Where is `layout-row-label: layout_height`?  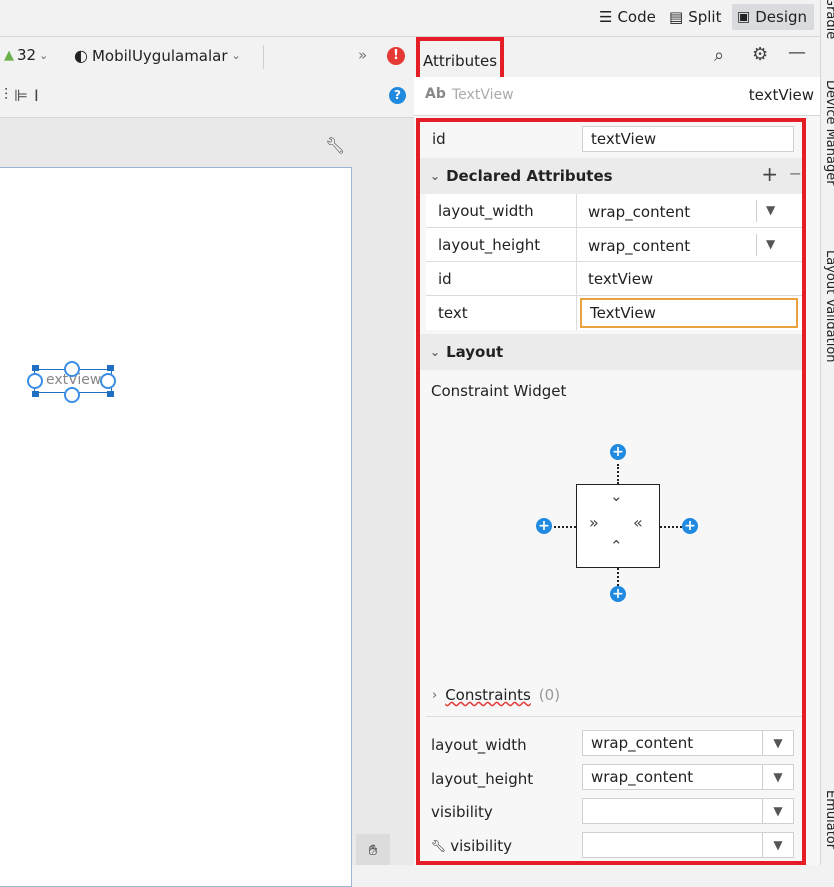 layout-row-label: layout_height is located at coordinates (482, 779).